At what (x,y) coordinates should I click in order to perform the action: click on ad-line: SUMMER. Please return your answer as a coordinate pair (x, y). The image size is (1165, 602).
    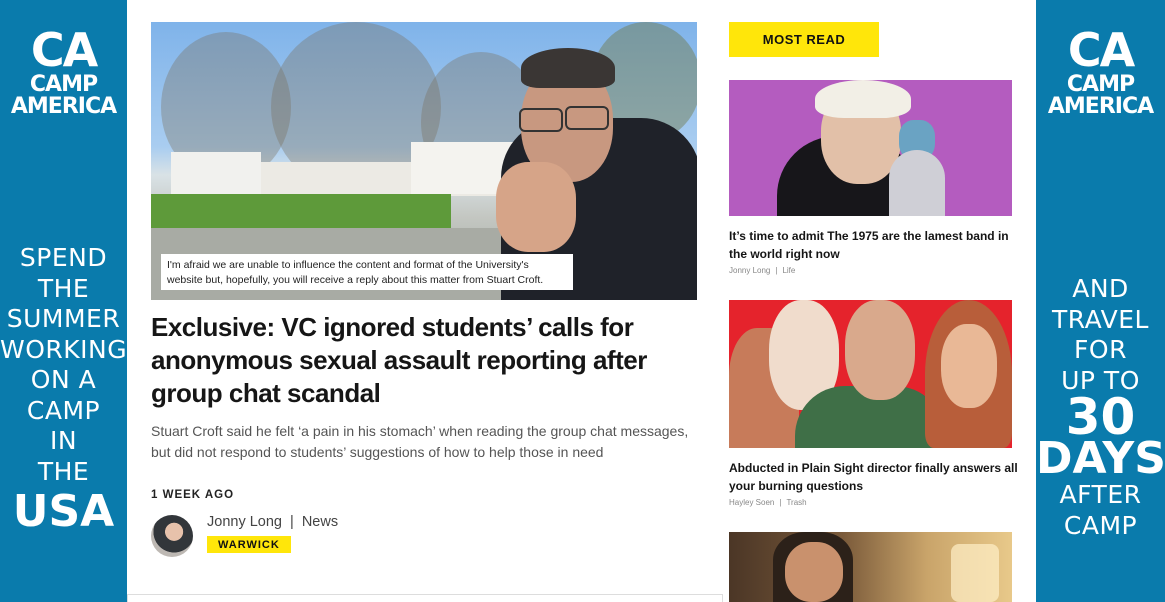
    Looking at the image, I should click on (63, 318).